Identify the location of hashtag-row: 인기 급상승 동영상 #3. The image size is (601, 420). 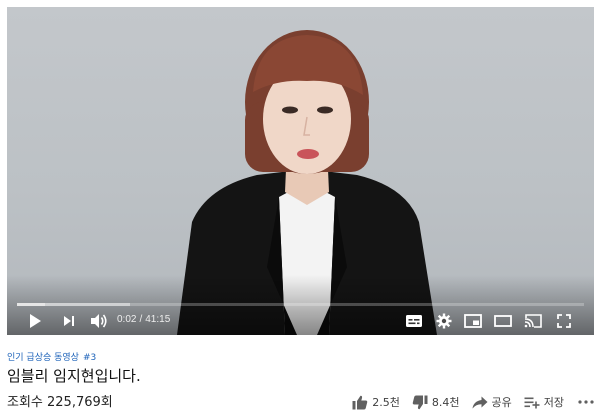
(53, 356).